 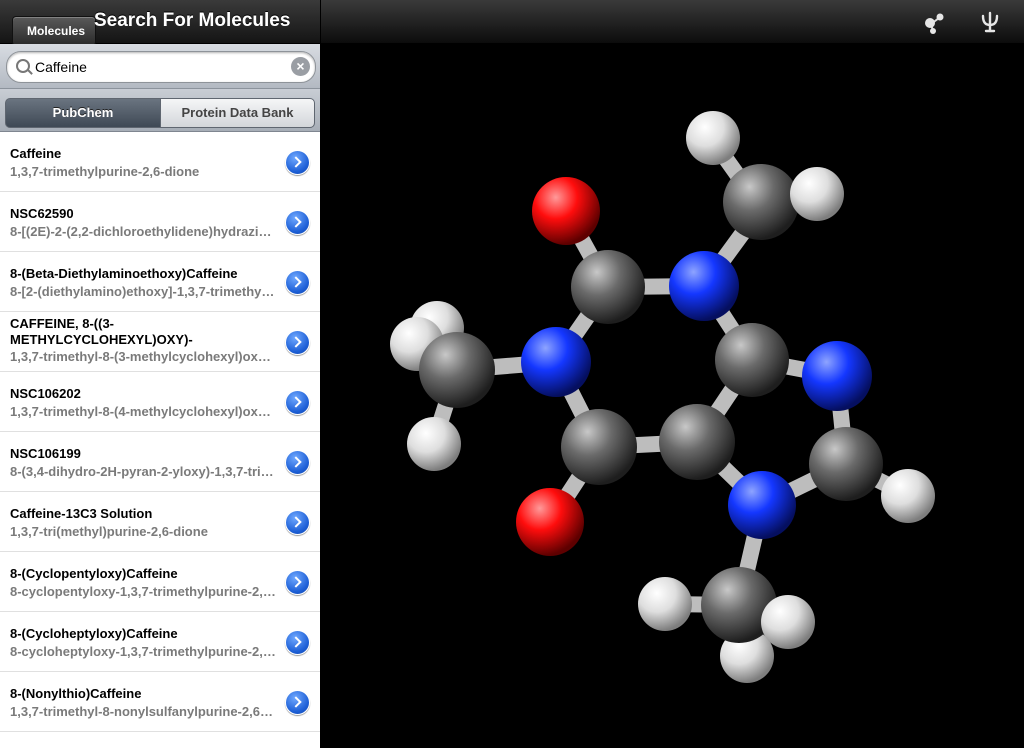 What do you see at coordinates (105, 171) in the screenshot?
I see `item-subtitle: 1,3,7-trimethylpurine-2,6-dione` at bounding box center [105, 171].